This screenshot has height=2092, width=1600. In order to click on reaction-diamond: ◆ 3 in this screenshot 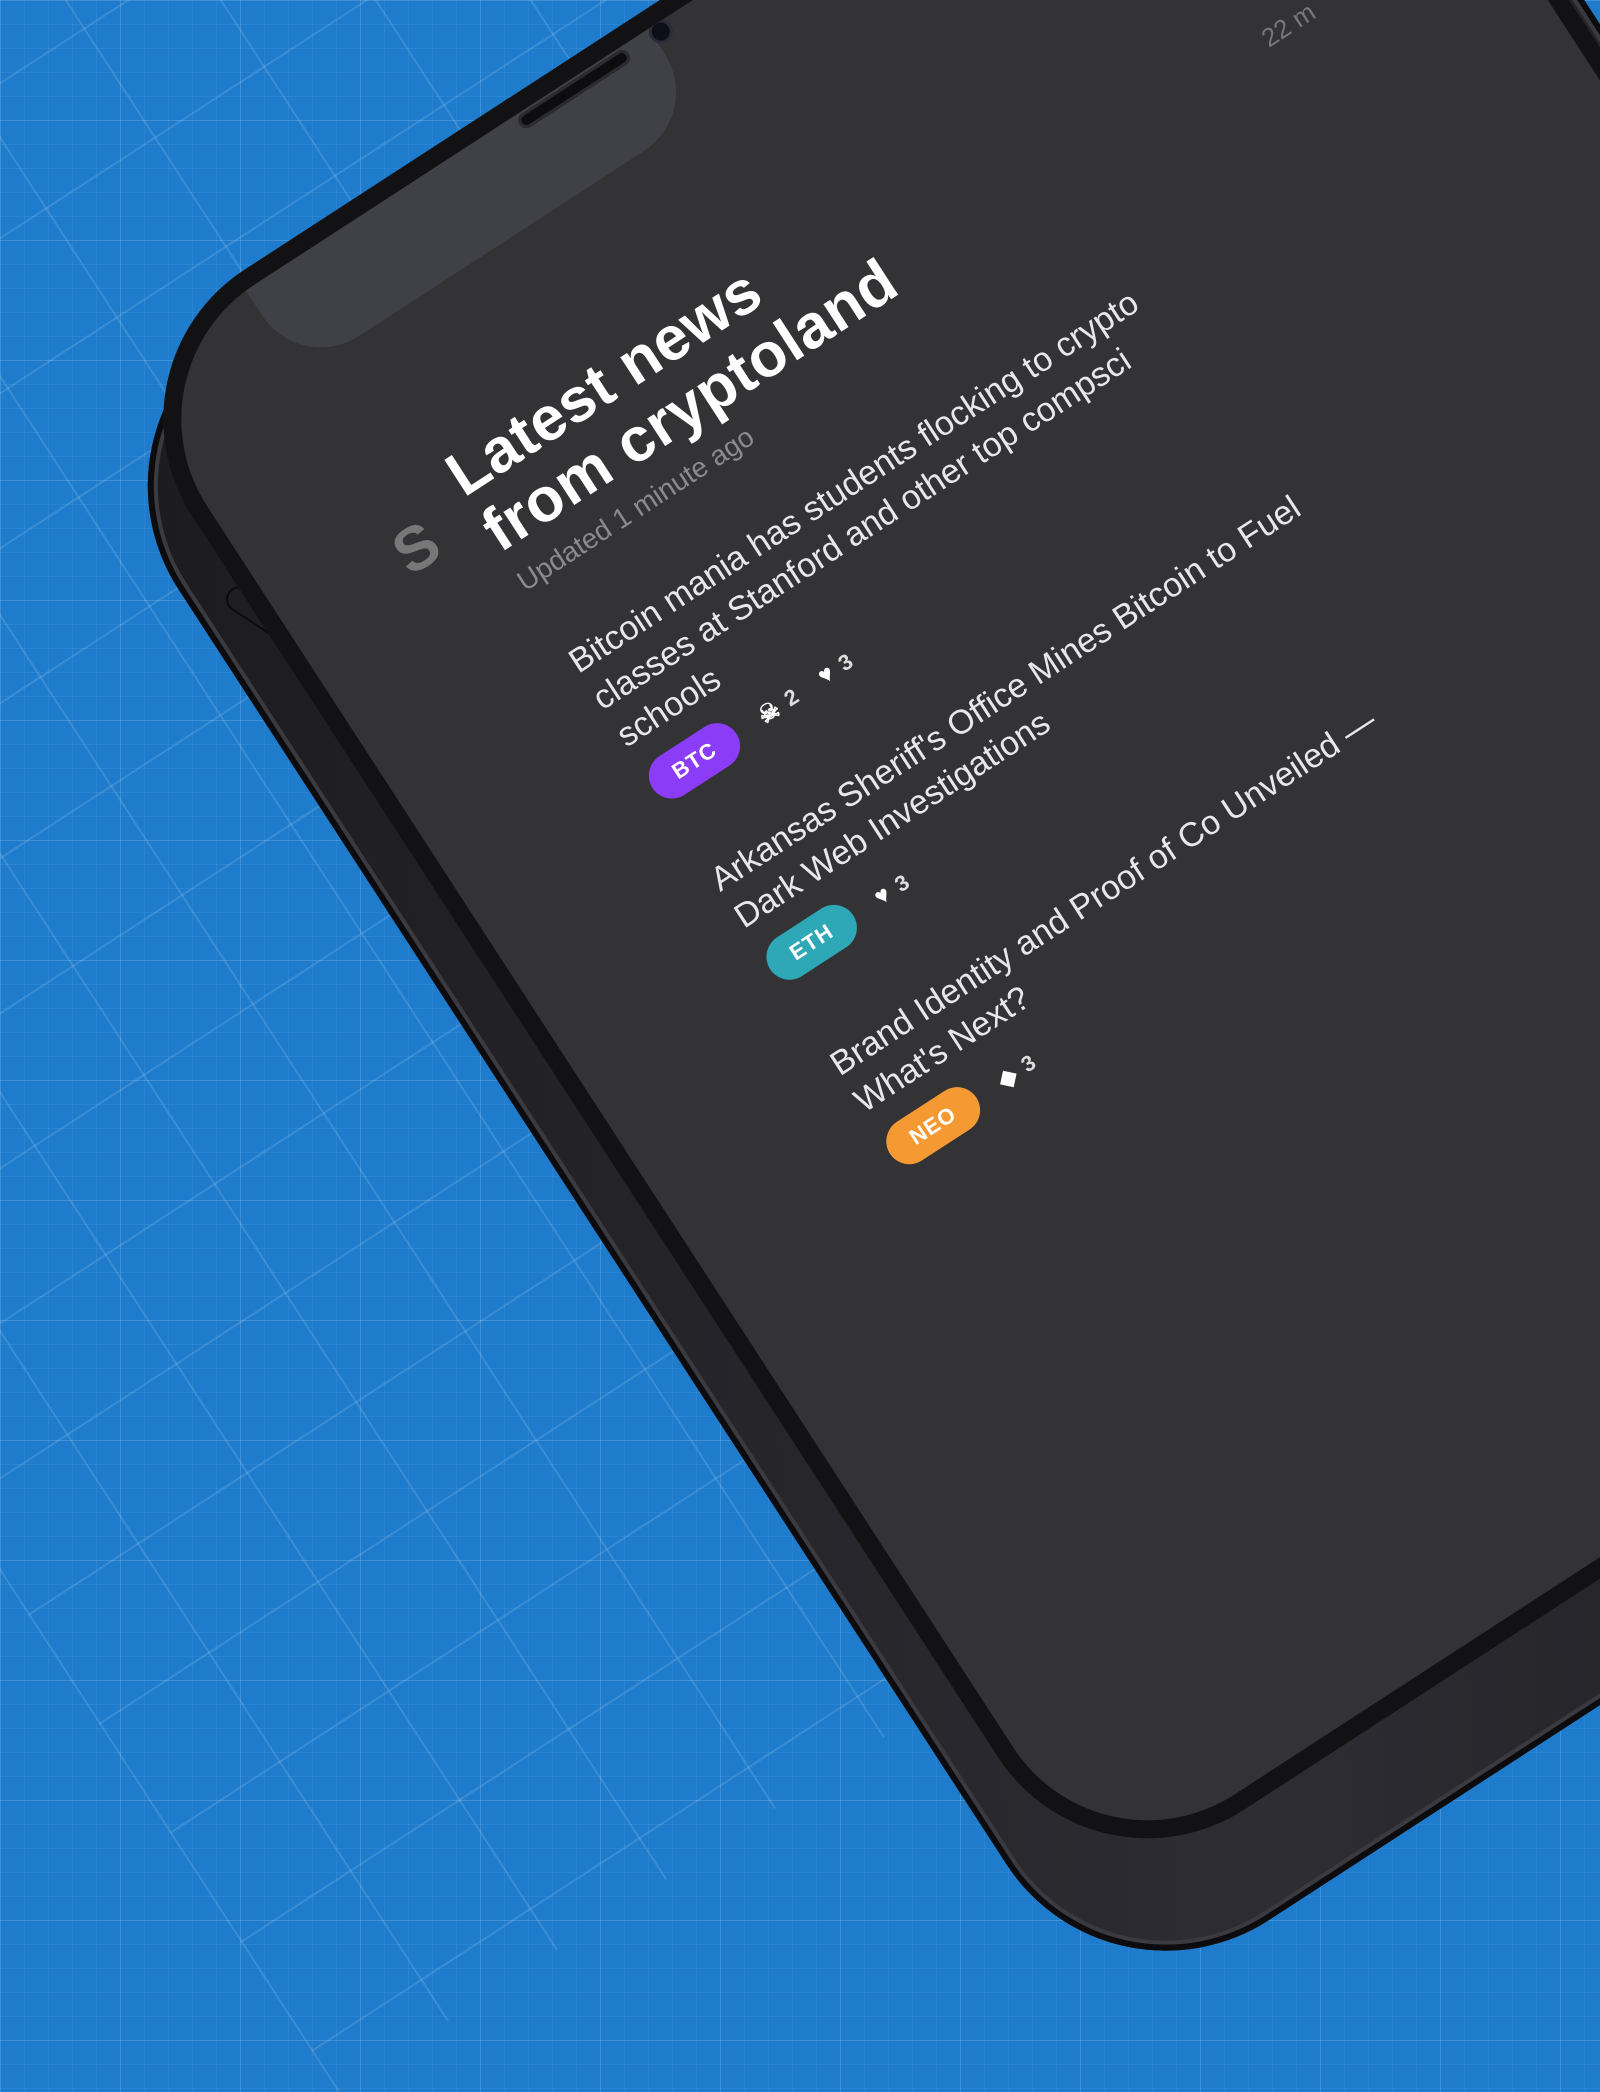, I will do `click(1017, 1071)`.